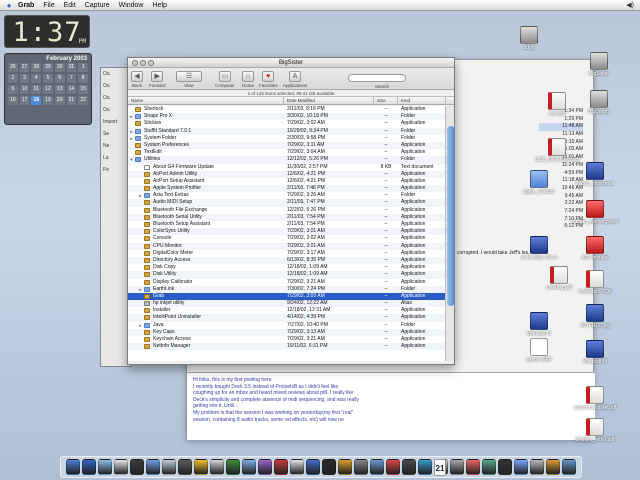 The width and height of the screenshot is (640, 480). I want to click on desktop-icon: JSTFRLD.ipg, so click(595, 316).